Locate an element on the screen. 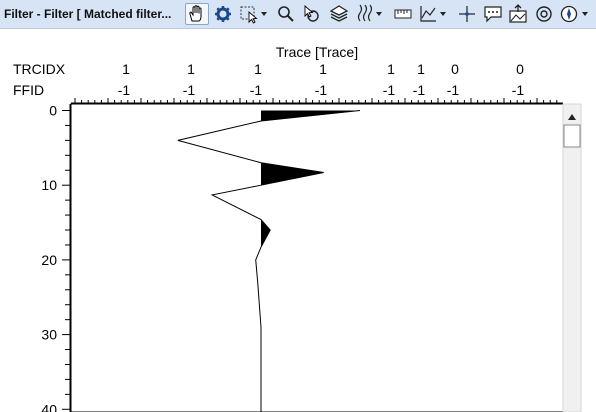 This screenshot has height=412, width=596. gear-icon is located at coordinates (223, 14).